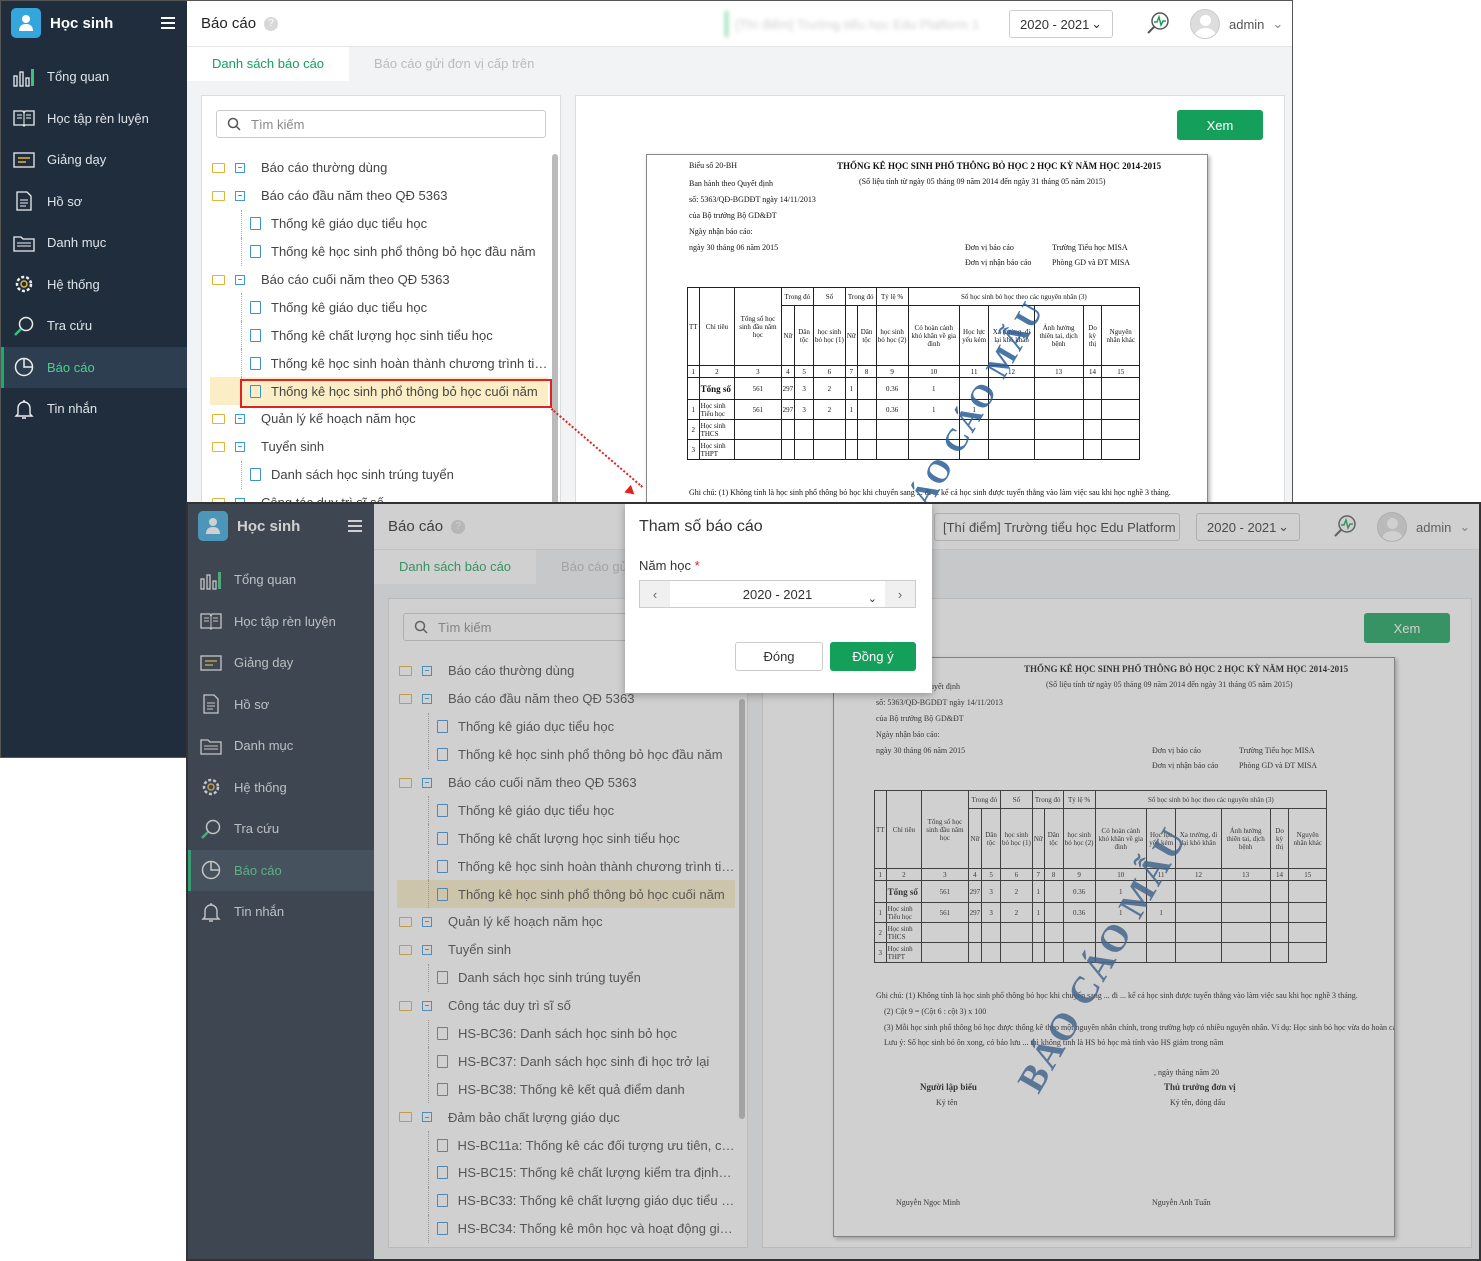  I want to click on tab-report-list: Danh sách báo cáo, so click(268, 64).